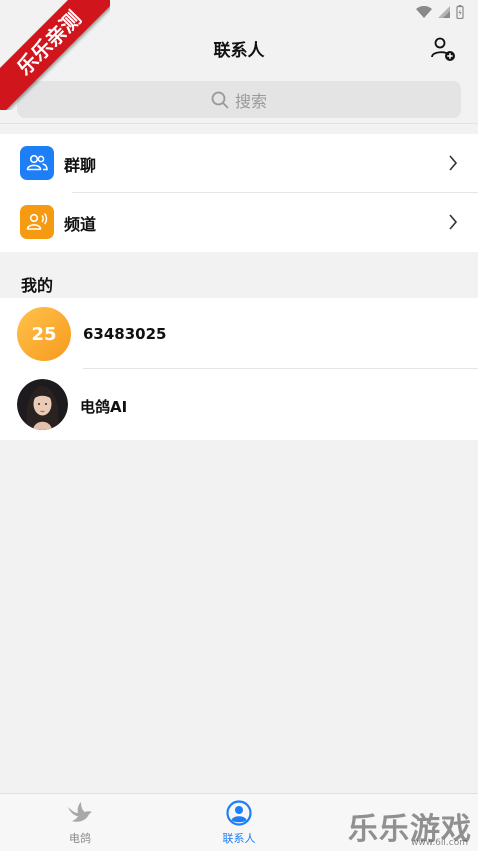 Image resolution: width=478 pixels, height=851 pixels. What do you see at coordinates (239, 404) in the screenshot?
I see `list-item-contact: 电鸽AI` at bounding box center [239, 404].